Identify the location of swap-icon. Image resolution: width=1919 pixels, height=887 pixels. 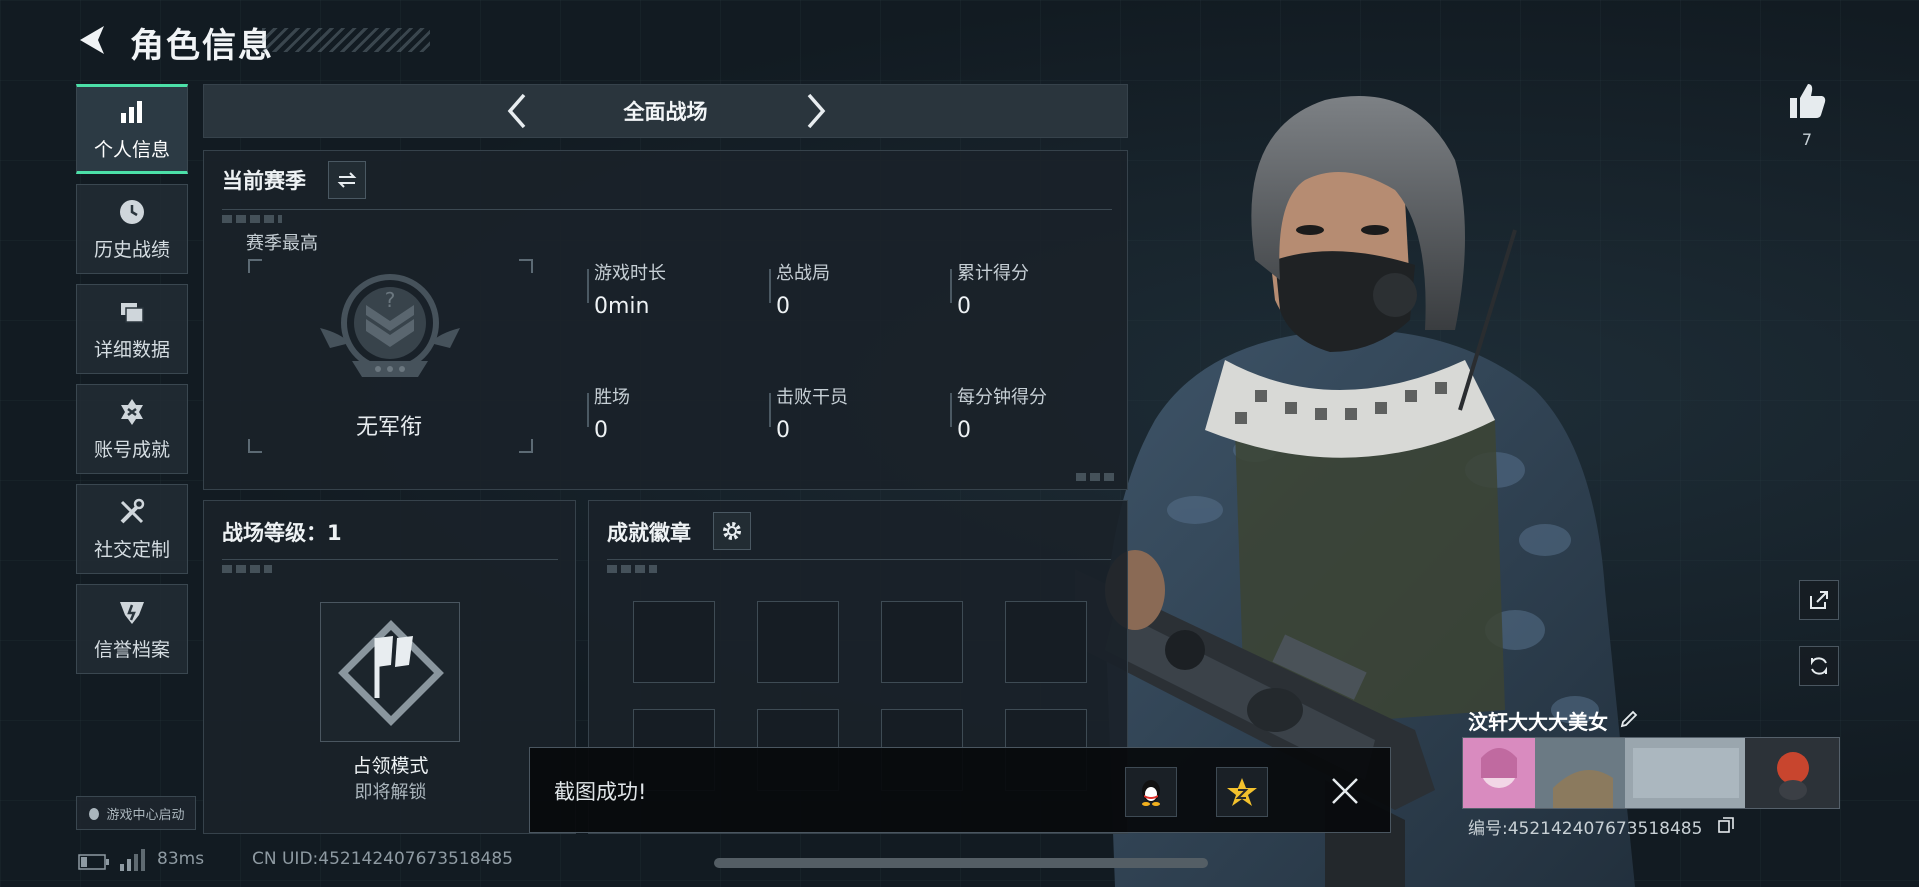
(347, 180).